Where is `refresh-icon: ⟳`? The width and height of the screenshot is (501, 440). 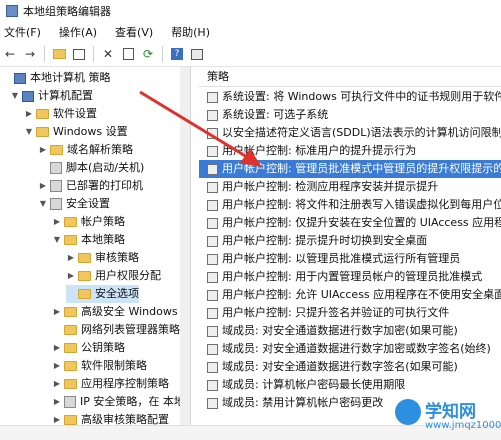 refresh-icon: ⟳ is located at coordinates (148, 54).